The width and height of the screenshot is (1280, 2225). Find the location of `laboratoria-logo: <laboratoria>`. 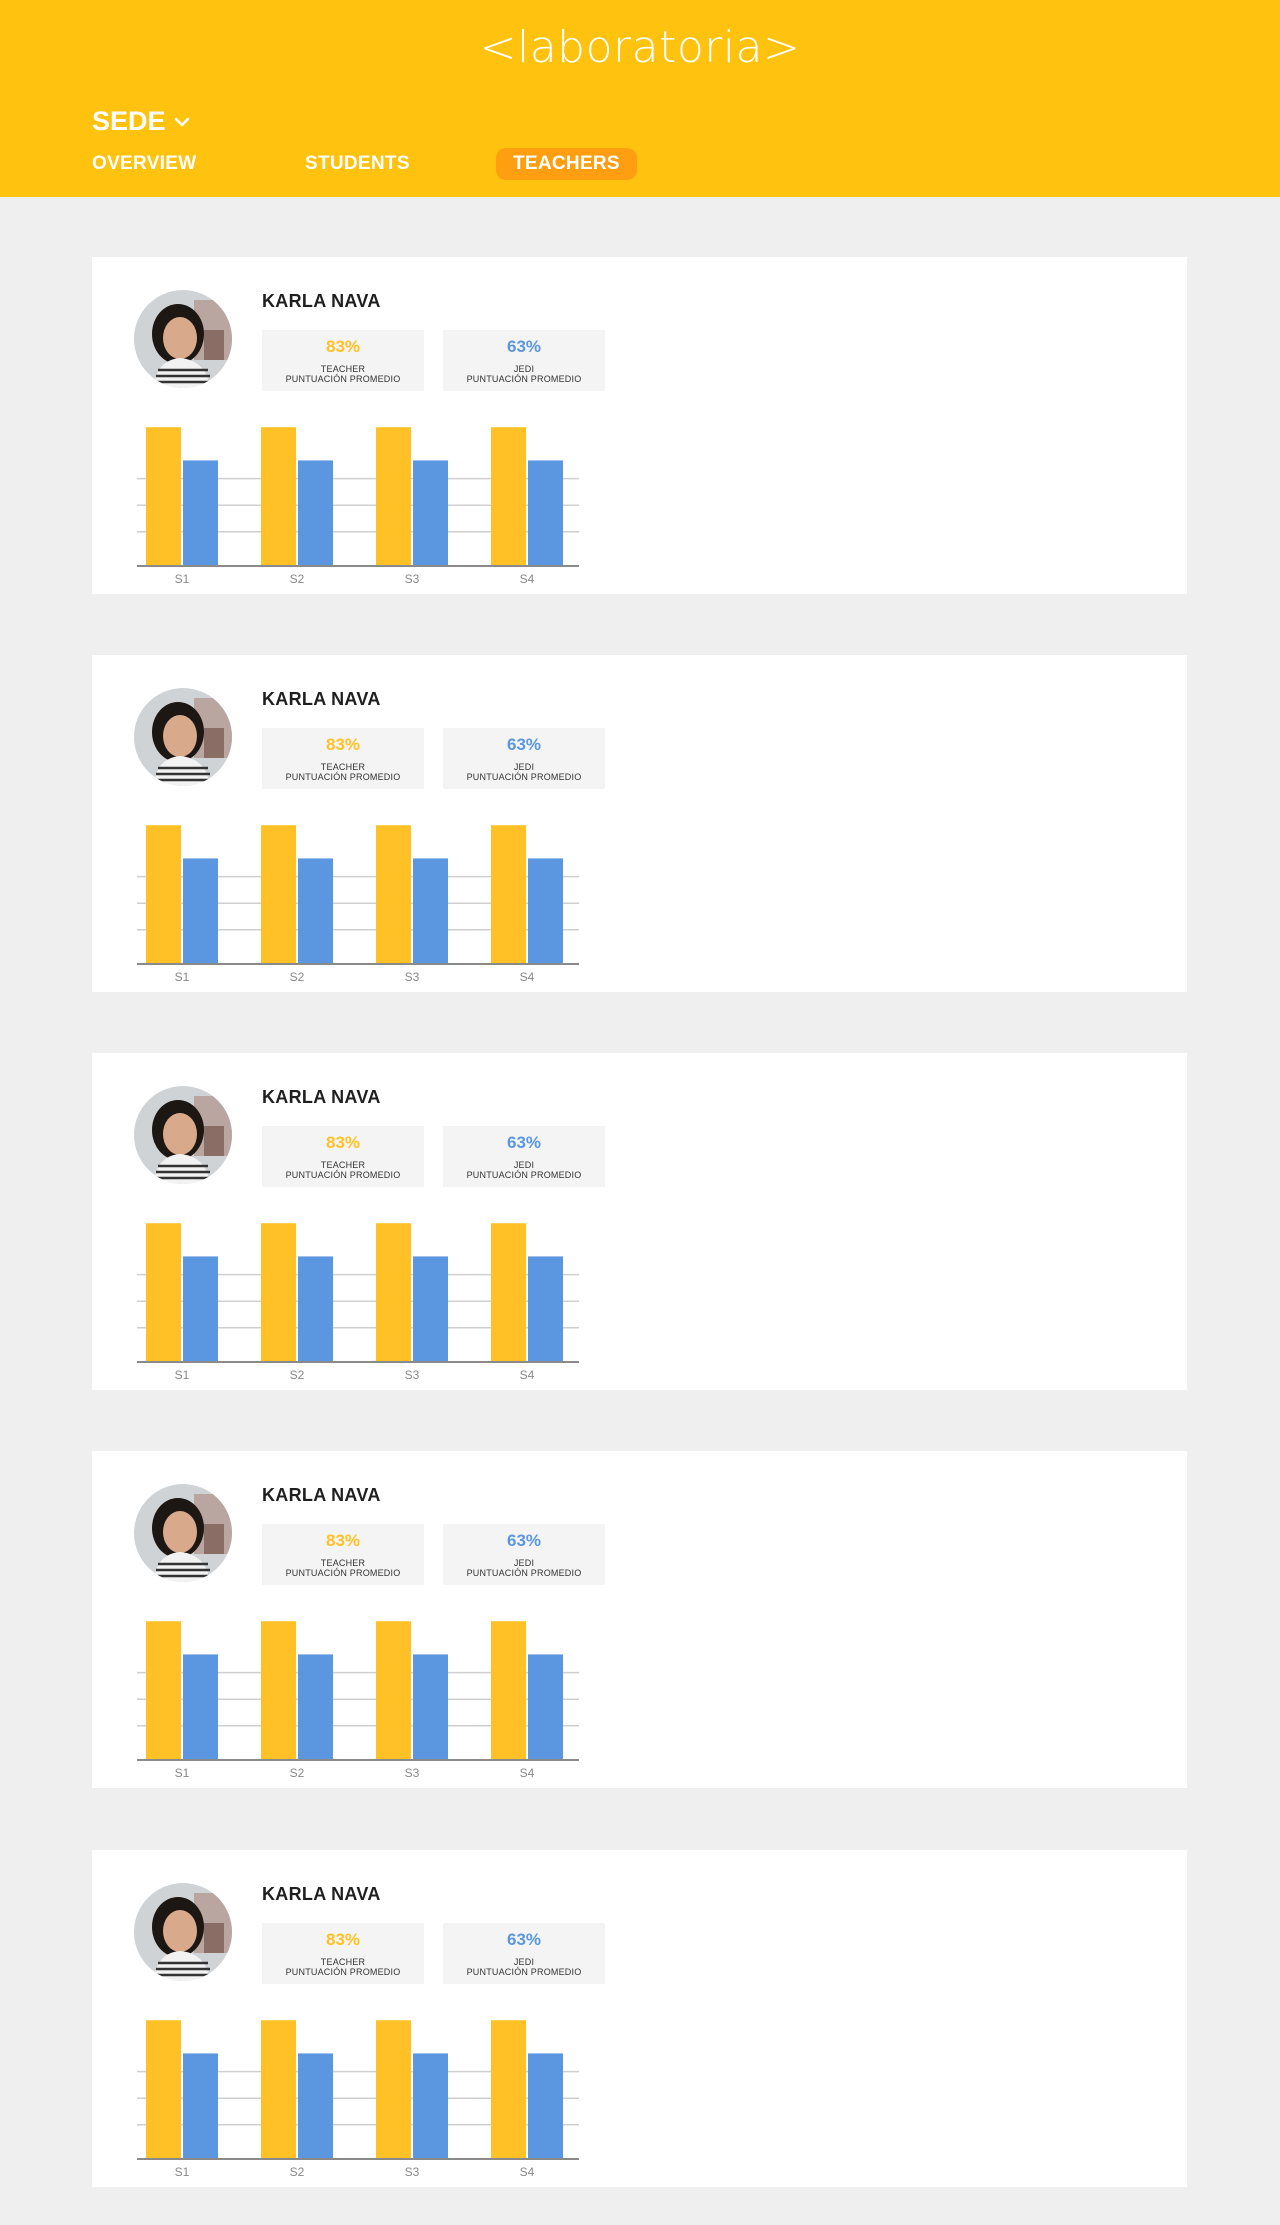

laboratoria-logo: <laboratoria> is located at coordinates (640, 47).